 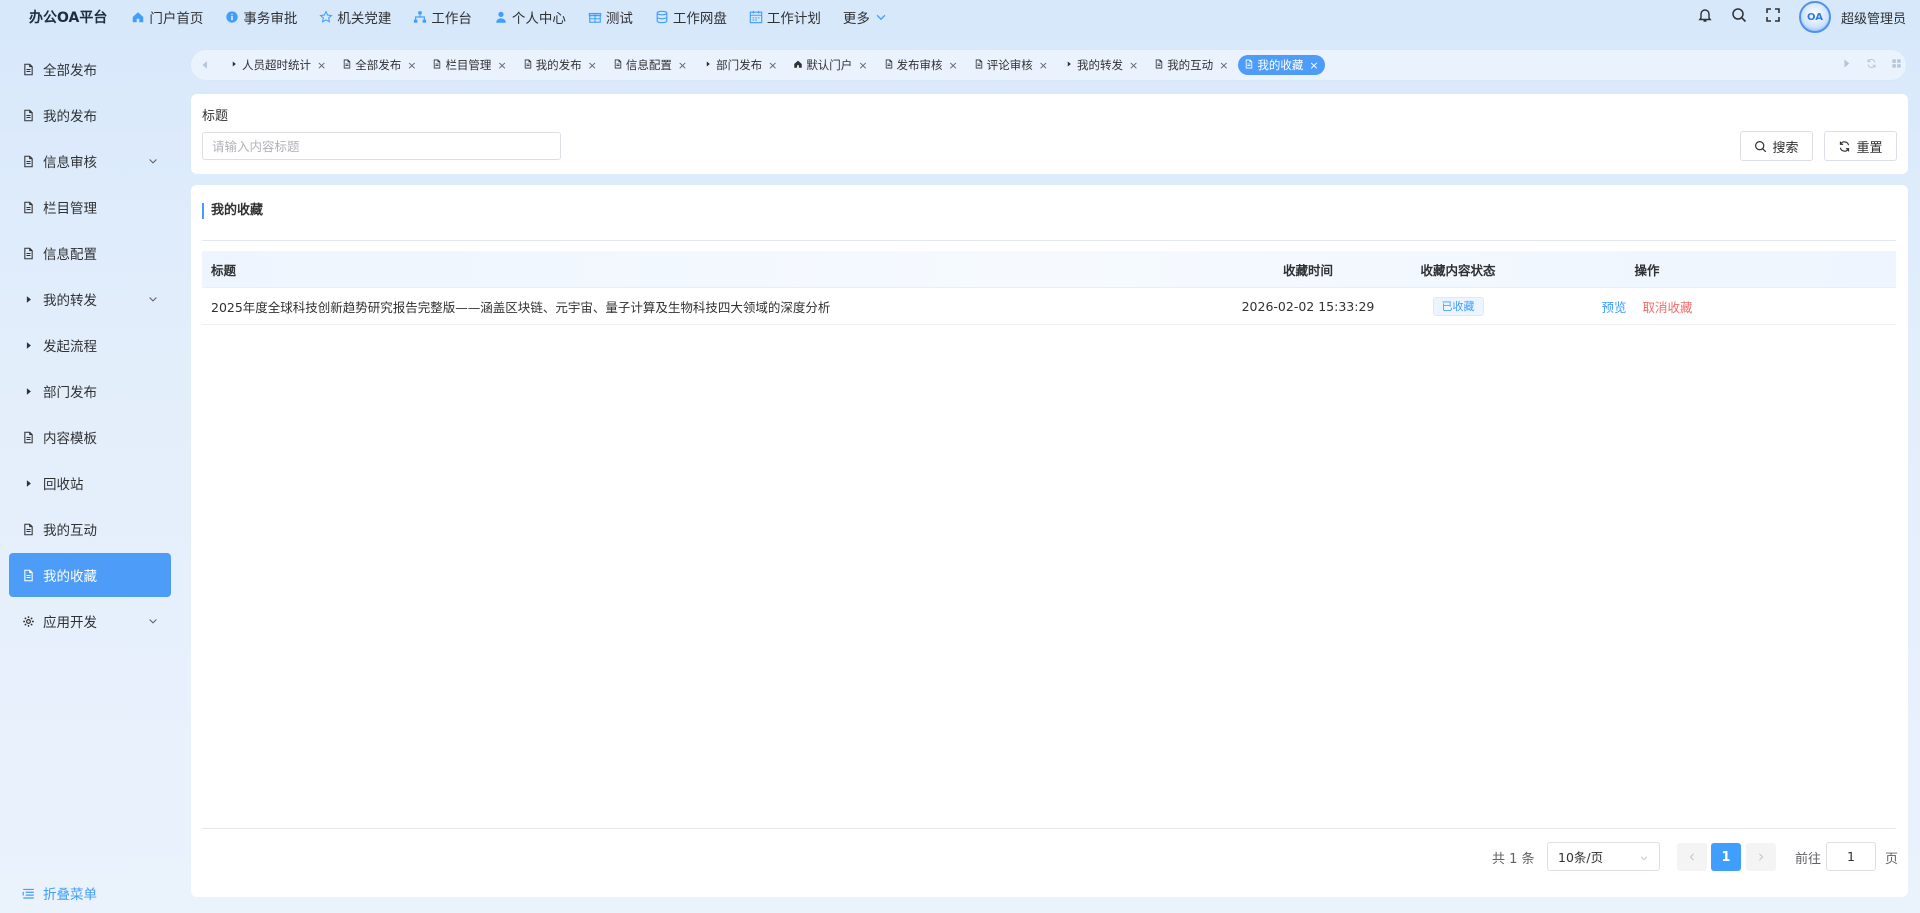 I want to click on tab-label: 部门发布, so click(x=739, y=65).